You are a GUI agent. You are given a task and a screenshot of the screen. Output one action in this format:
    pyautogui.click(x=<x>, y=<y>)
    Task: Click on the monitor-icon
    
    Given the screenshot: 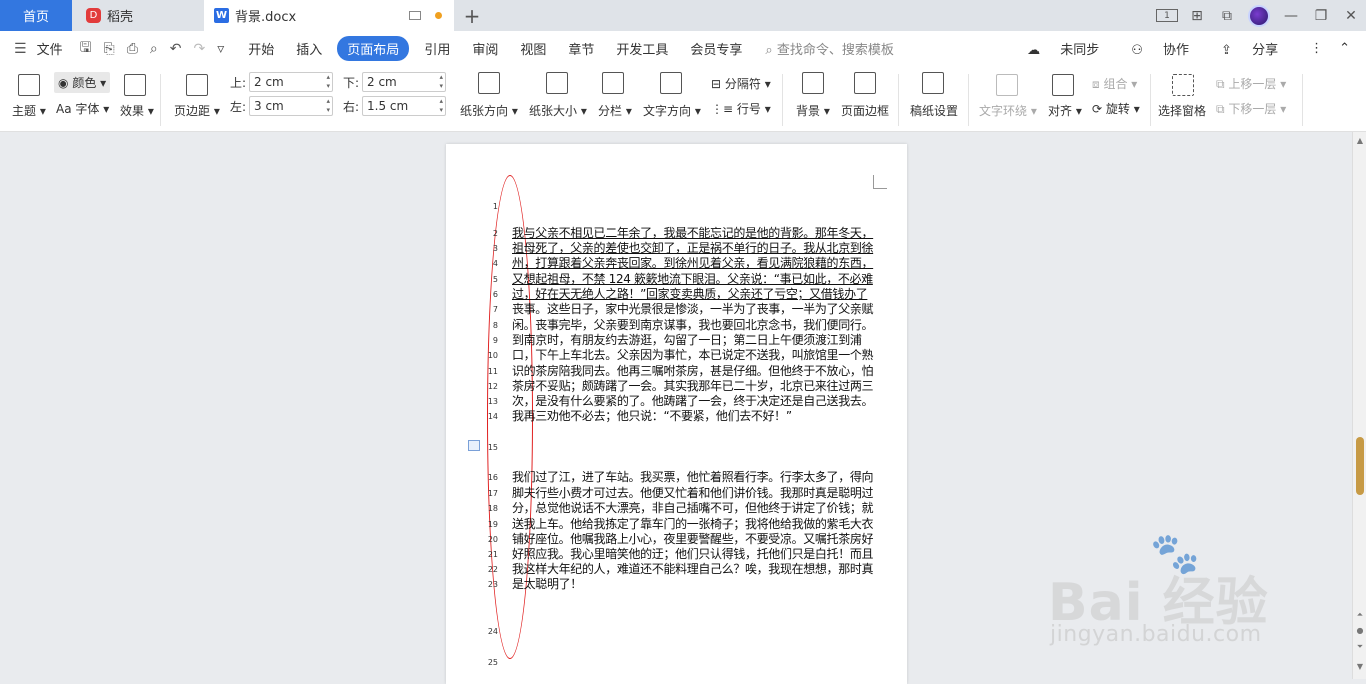 What is the action you would take?
    pyautogui.click(x=415, y=15)
    